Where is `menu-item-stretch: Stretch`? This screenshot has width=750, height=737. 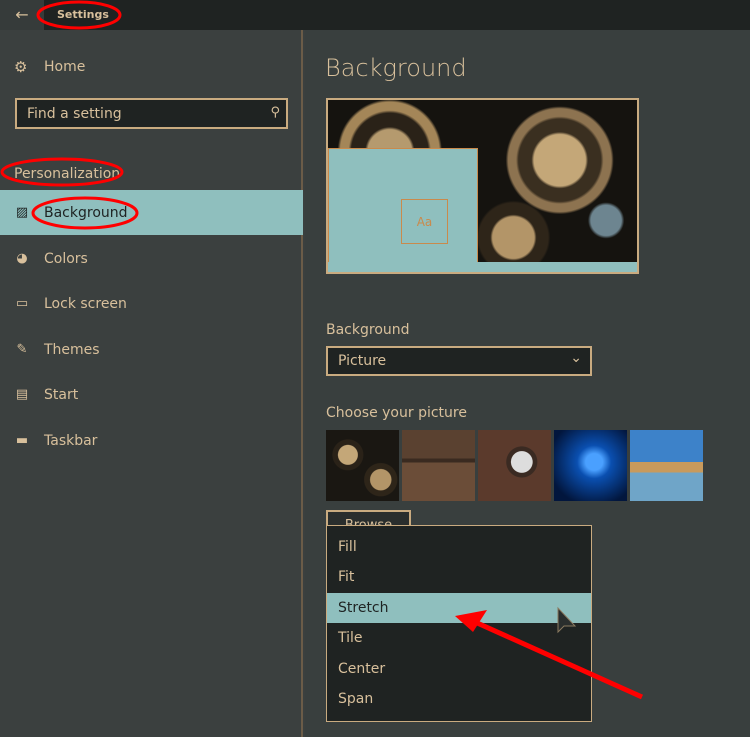
menu-item-stretch: Stretch is located at coordinates (459, 608).